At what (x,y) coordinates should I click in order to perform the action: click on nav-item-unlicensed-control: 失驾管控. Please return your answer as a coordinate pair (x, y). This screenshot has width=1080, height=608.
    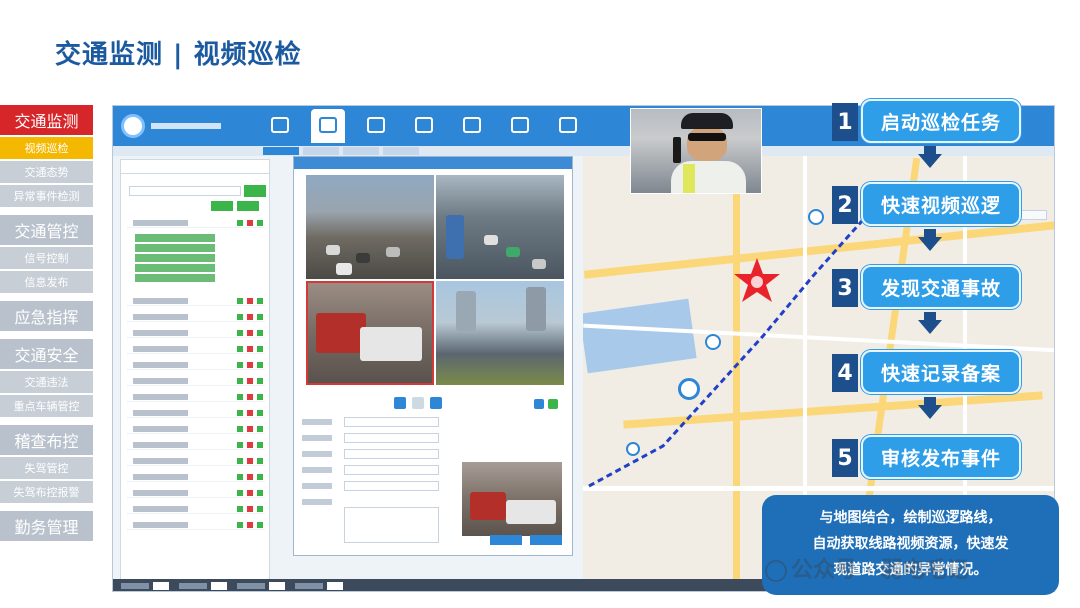
    Looking at the image, I should click on (46, 468).